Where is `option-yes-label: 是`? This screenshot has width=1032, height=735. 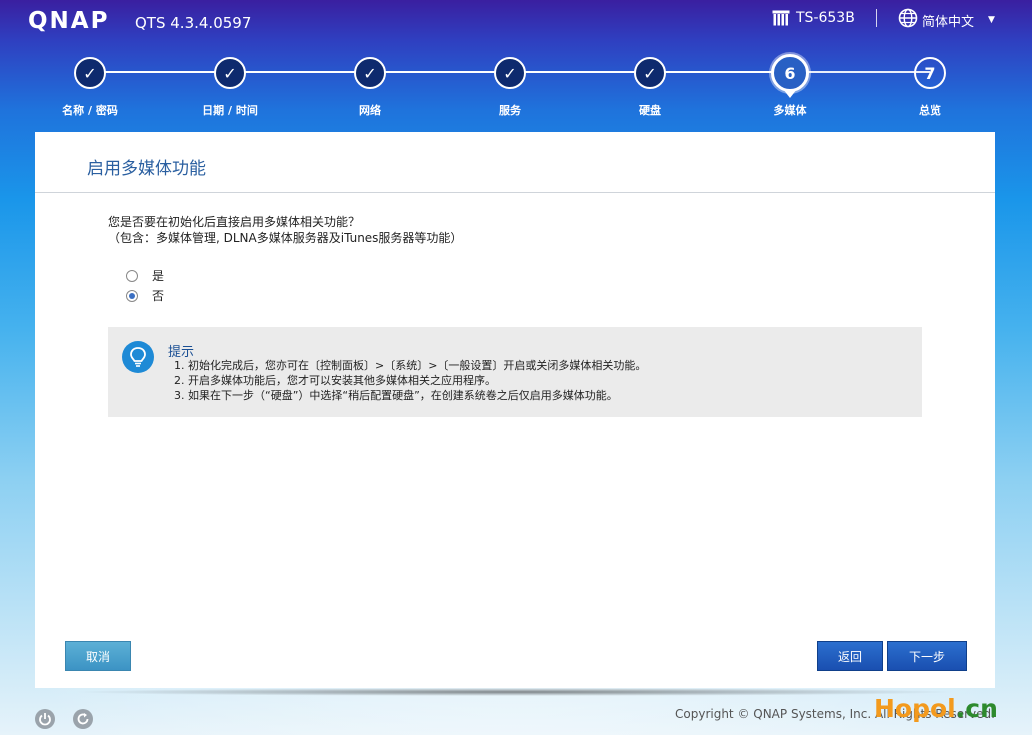
option-yes-label: 是 is located at coordinates (158, 276).